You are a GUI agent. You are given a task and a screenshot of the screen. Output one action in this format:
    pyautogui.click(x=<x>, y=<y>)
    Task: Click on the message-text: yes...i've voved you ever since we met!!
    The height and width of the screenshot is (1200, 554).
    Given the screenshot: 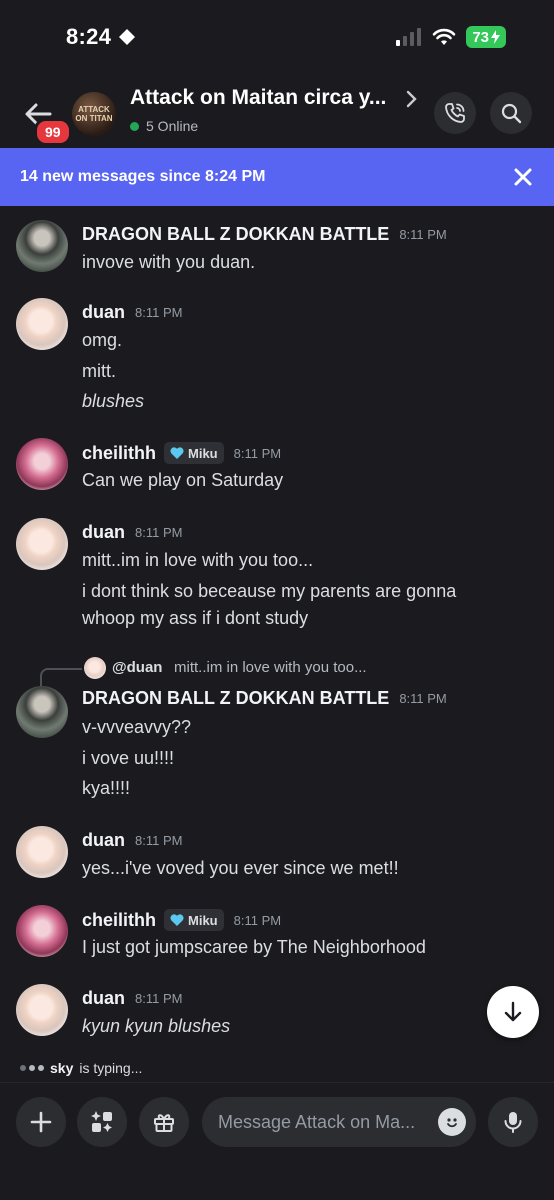 What is the action you would take?
    pyautogui.click(x=240, y=868)
    